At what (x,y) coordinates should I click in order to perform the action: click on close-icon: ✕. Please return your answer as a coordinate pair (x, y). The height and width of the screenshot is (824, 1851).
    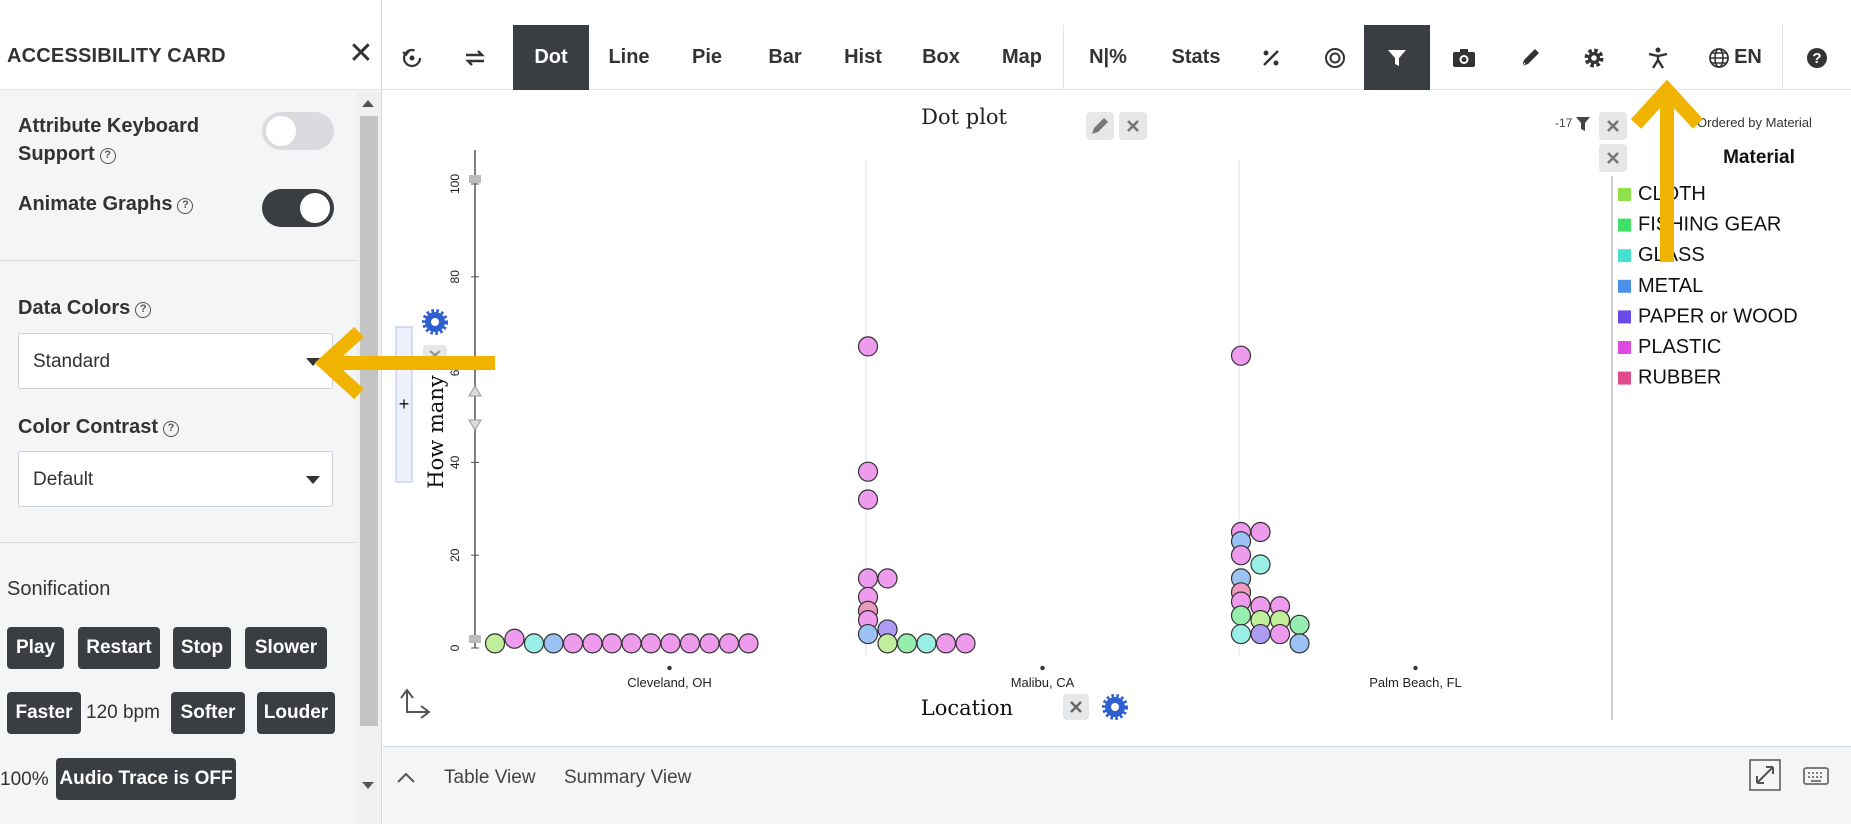
    Looking at the image, I should click on (361, 54).